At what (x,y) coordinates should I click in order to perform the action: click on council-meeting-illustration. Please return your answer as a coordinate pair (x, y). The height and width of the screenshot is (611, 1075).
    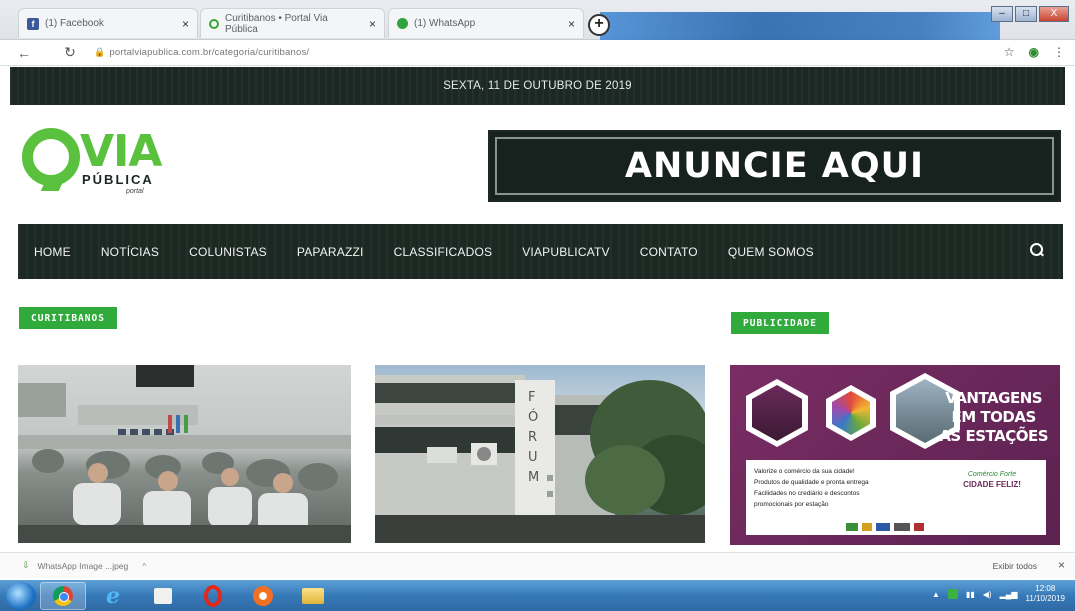
    Looking at the image, I should click on (184, 454).